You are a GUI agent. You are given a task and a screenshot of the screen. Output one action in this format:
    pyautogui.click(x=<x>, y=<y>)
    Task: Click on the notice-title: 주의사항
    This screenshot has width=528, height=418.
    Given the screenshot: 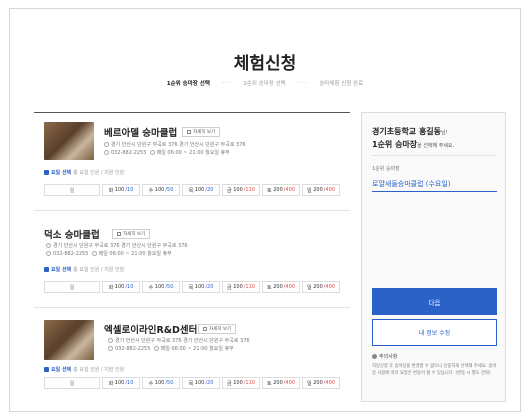 What is the action you would take?
    pyautogui.click(x=384, y=356)
    